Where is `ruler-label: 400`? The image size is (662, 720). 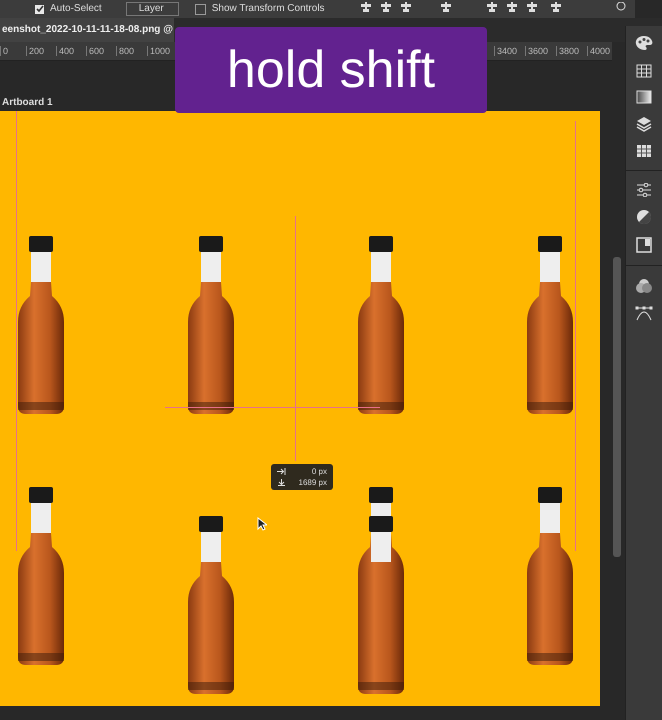 ruler-label: 400 is located at coordinates (65, 51).